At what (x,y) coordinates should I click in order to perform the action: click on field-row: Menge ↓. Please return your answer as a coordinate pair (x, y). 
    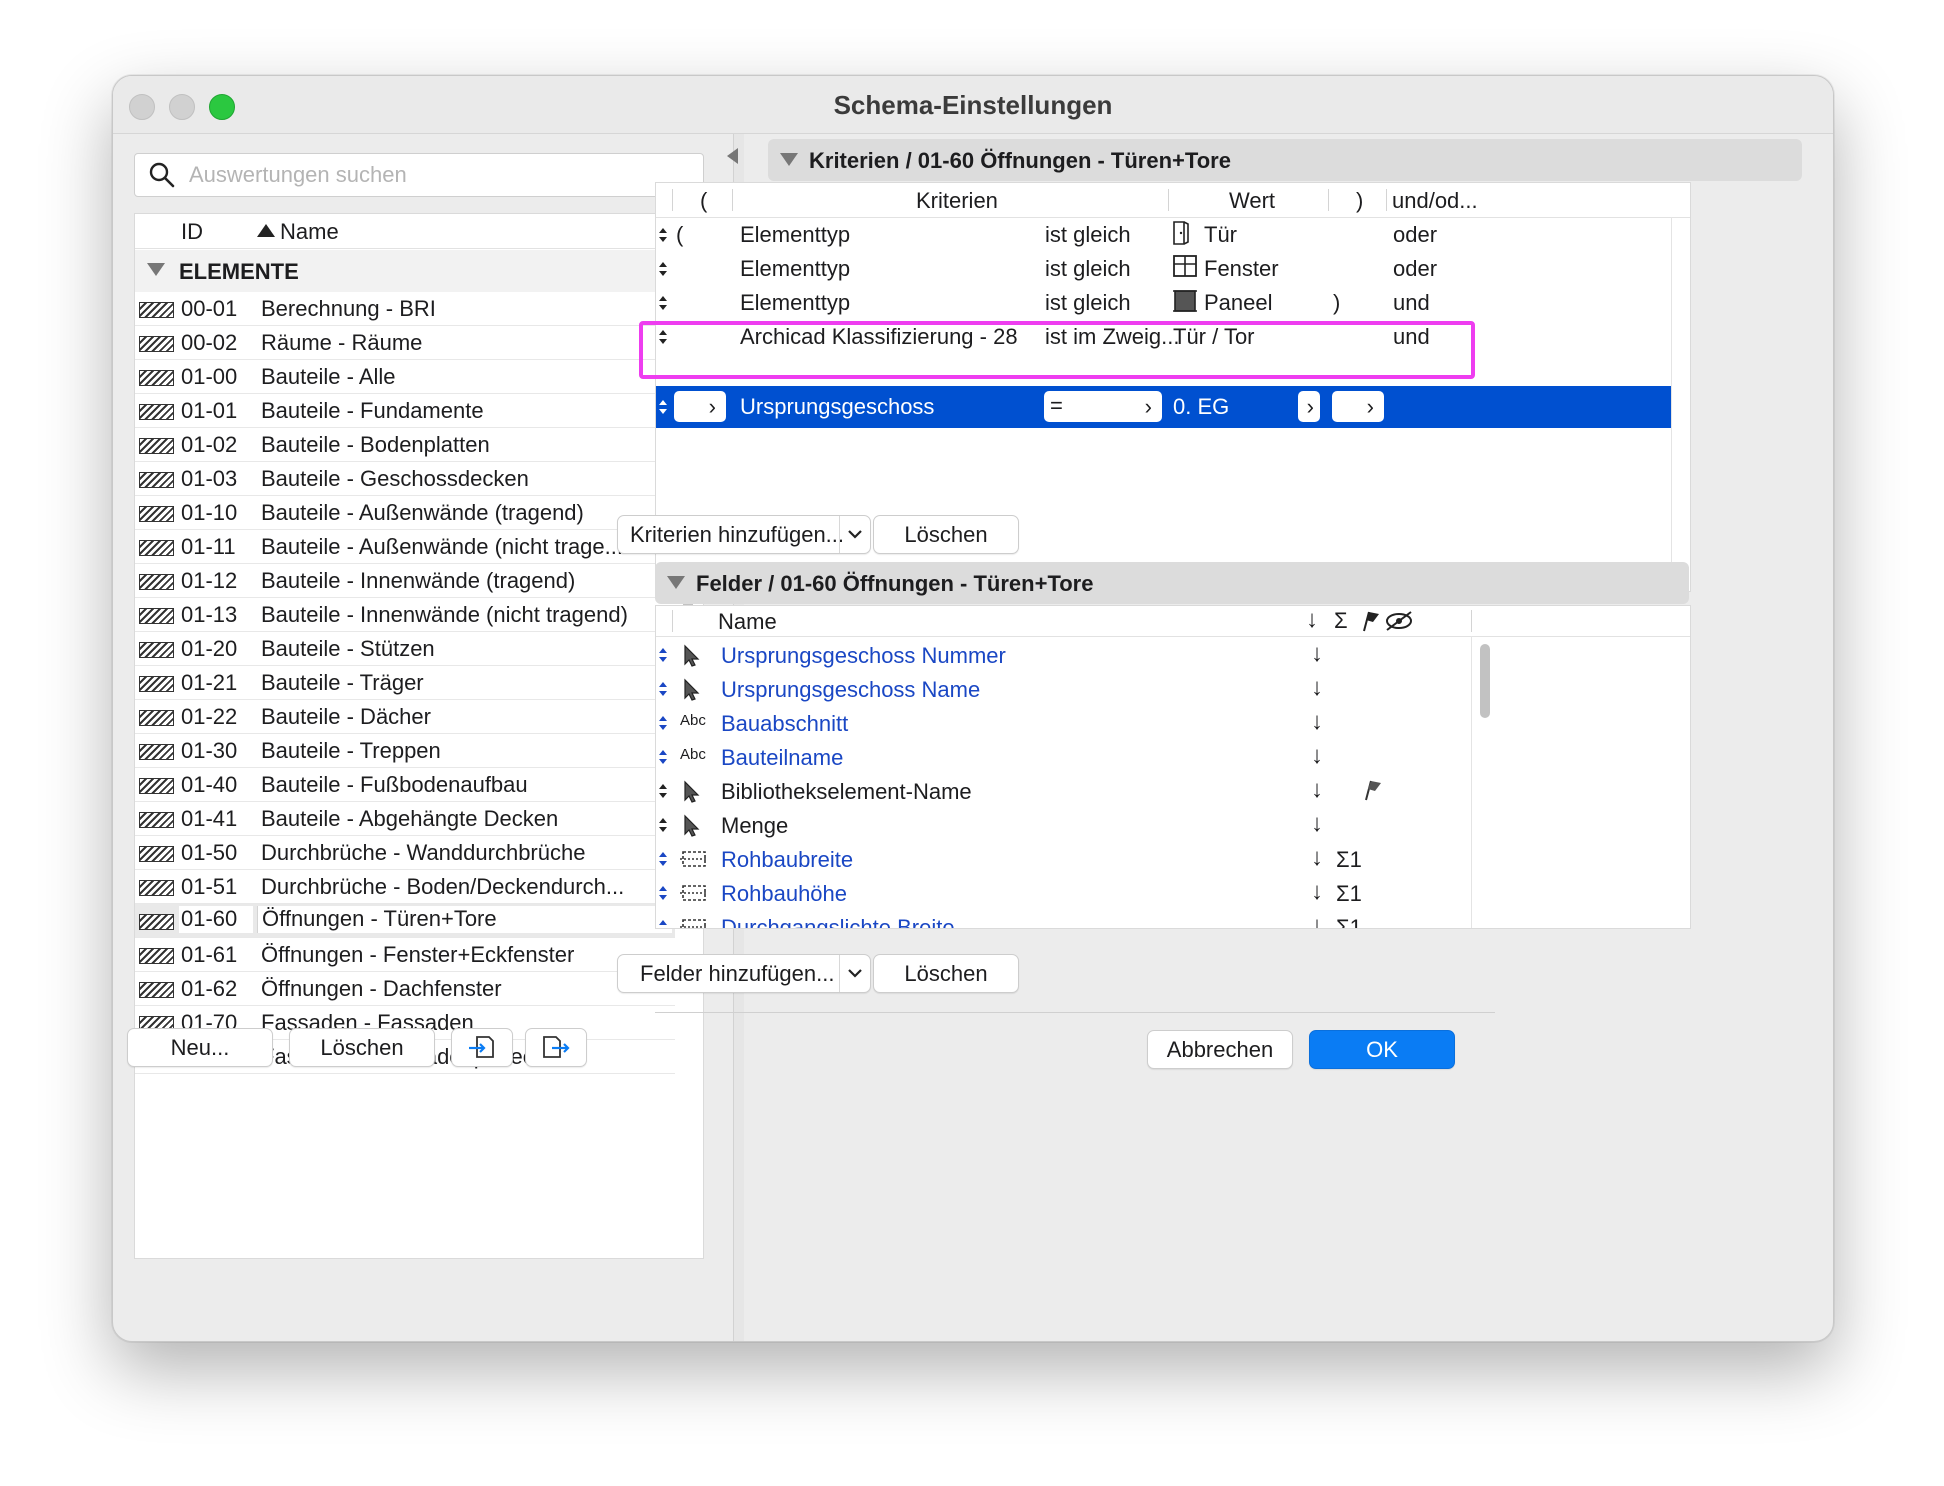
    Looking at the image, I should click on (1161, 825).